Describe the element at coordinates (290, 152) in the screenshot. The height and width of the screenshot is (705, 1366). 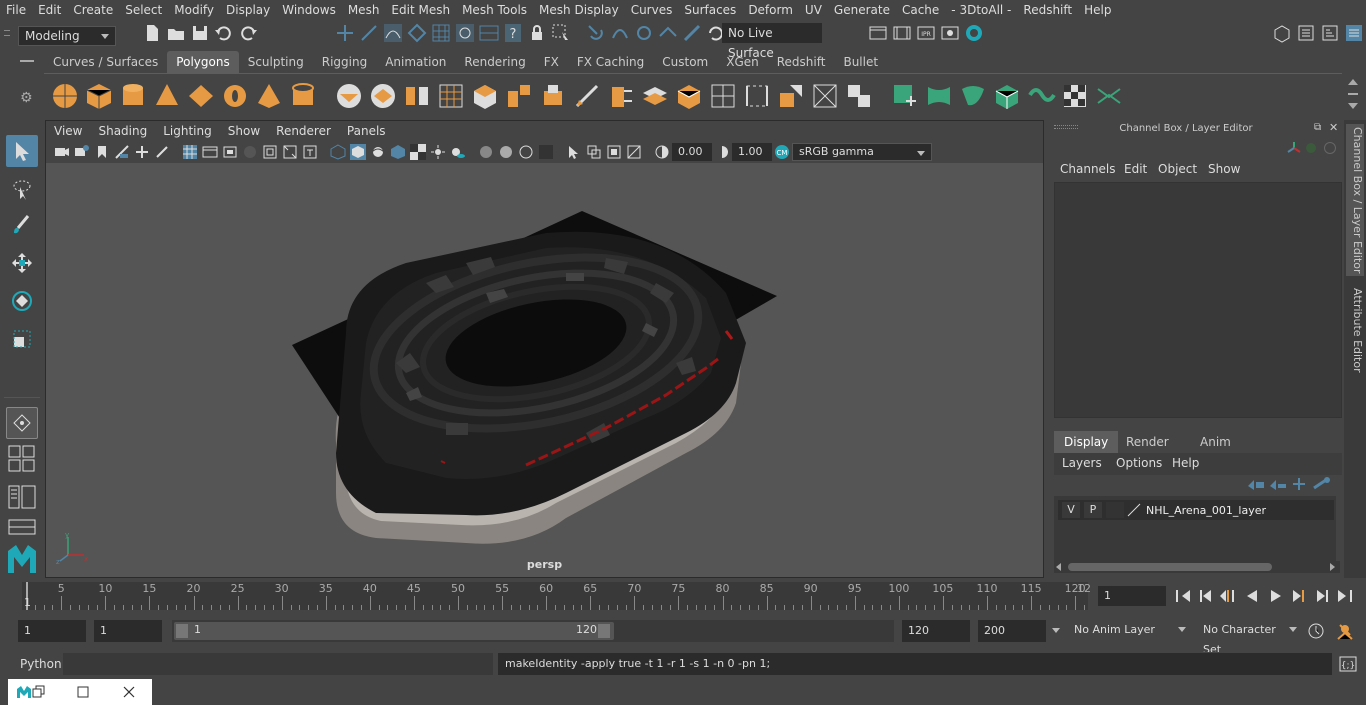
I see `safe-action-icon` at that location.